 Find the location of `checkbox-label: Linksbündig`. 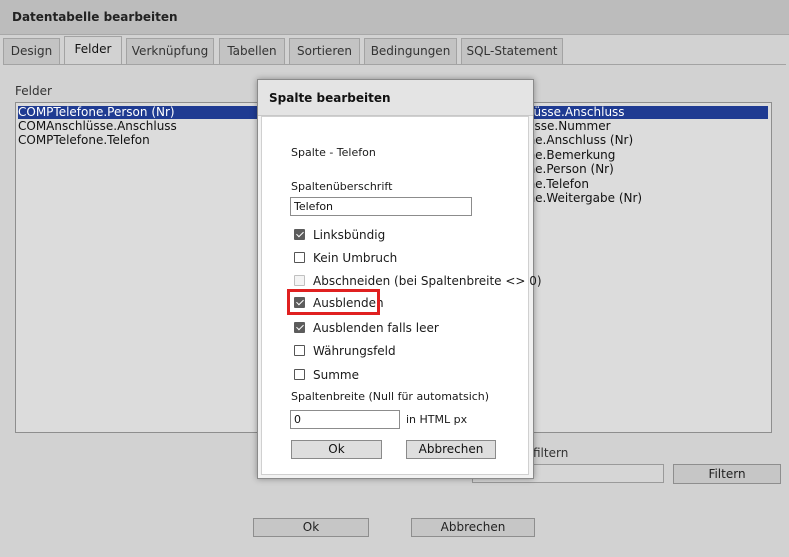

checkbox-label: Linksbündig is located at coordinates (349, 235).